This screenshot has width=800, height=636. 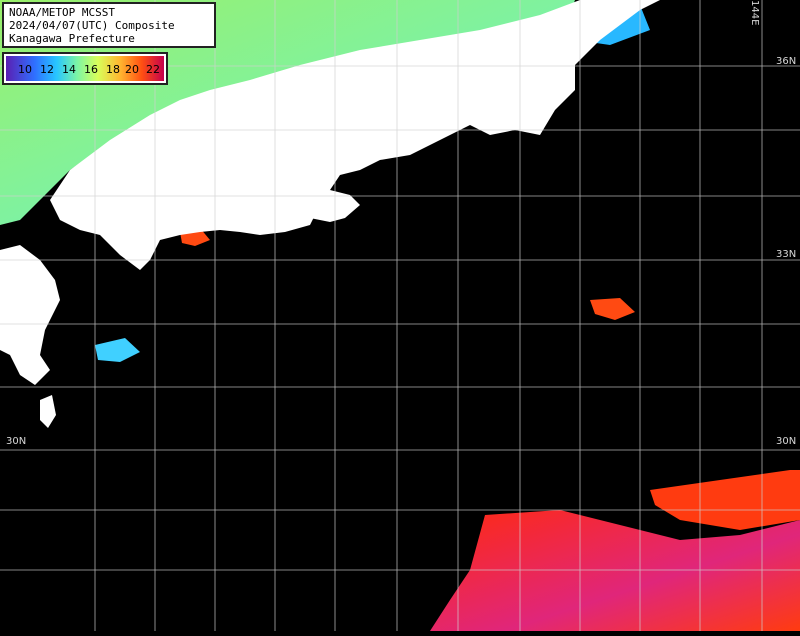 I want to click on temperature-legend: 10 12 14 16 18 20 22, so click(x=85, y=68).